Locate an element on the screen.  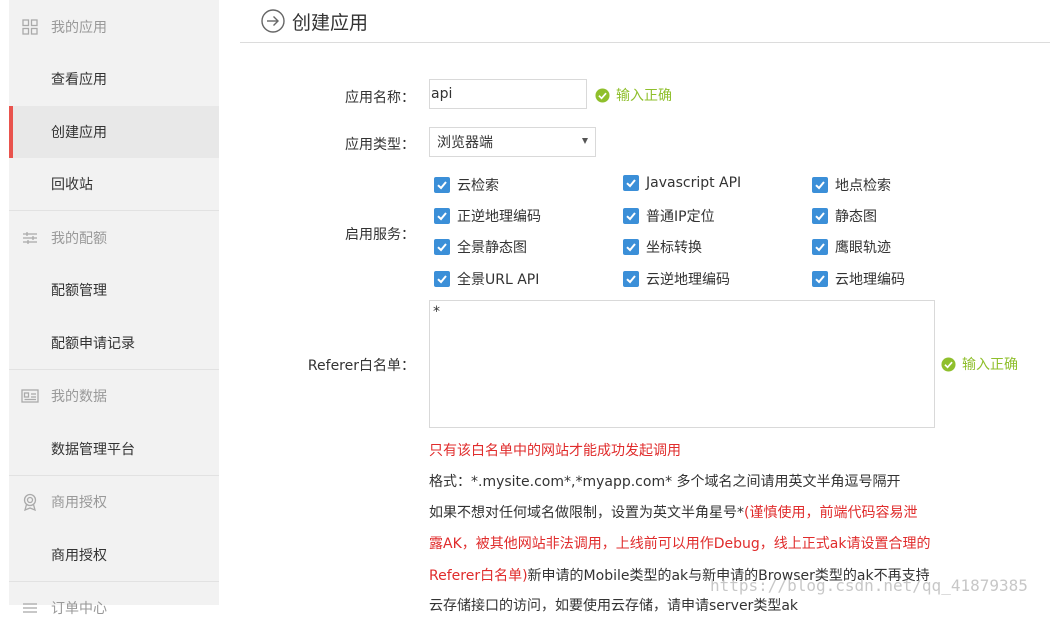
page-title: 创建应用 is located at coordinates (330, 22).